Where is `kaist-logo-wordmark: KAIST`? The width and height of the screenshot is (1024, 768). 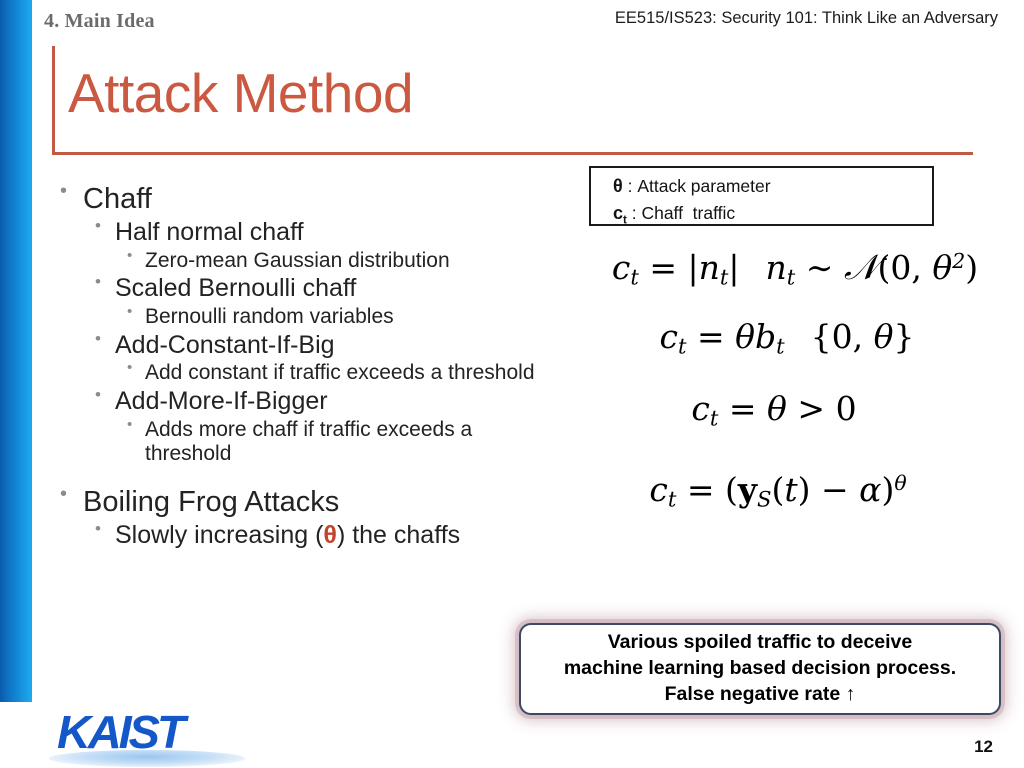 kaist-logo-wordmark: KAIST is located at coordinates (121, 732).